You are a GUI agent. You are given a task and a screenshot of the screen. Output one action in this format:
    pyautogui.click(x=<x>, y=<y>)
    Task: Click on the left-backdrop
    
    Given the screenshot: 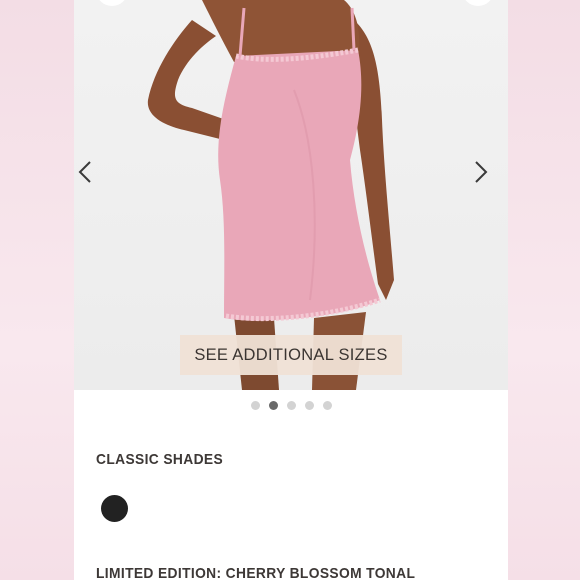 What is the action you would take?
    pyautogui.click(x=37, y=290)
    